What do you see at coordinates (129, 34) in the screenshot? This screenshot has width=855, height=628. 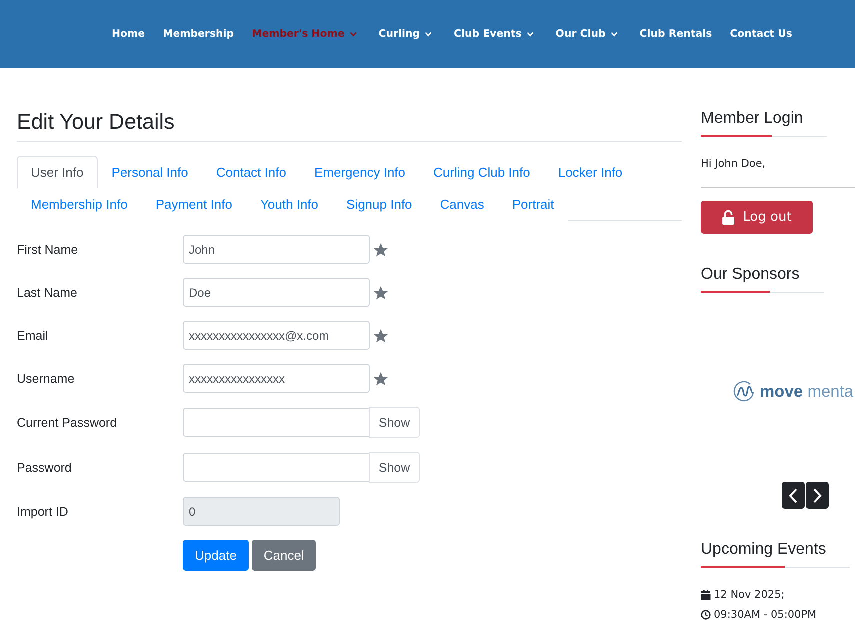 I see `nav-link: Home` at bounding box center [129, 34].